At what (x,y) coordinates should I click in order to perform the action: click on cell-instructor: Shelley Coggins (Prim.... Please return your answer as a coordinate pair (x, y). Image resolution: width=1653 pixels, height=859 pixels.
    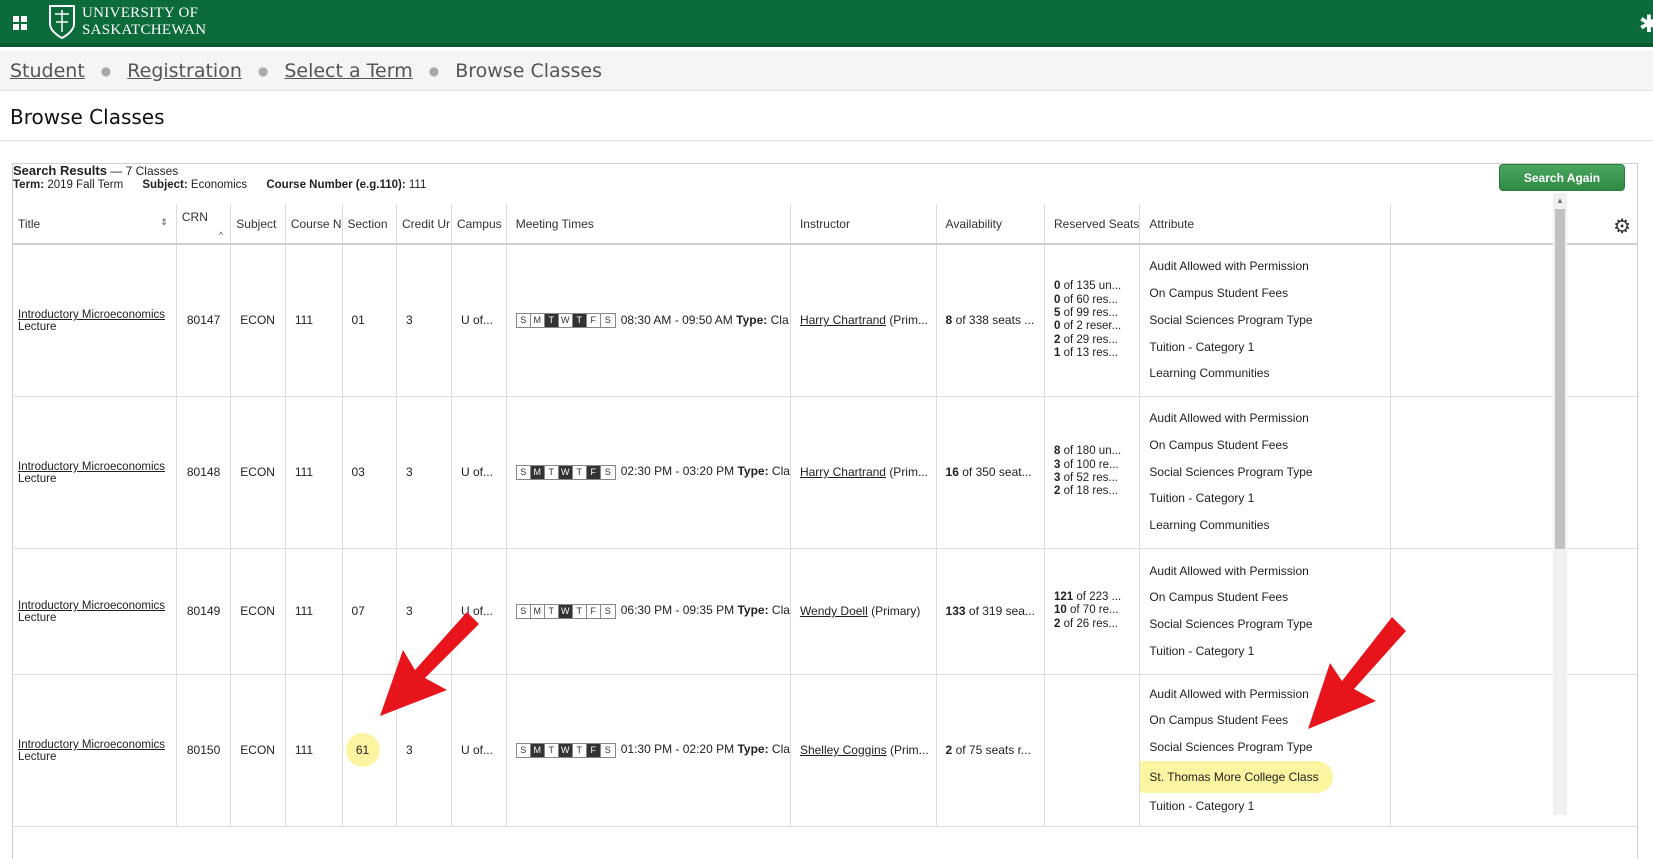
    Looking at the image, I should click on (863, 750).